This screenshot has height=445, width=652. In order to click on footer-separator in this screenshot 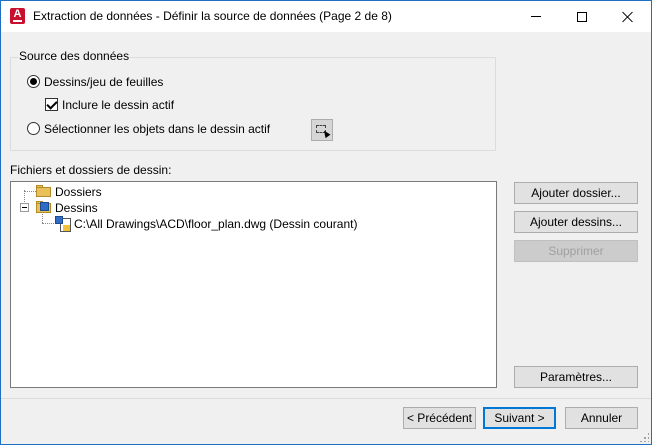, I will do `click(326, 398)`.